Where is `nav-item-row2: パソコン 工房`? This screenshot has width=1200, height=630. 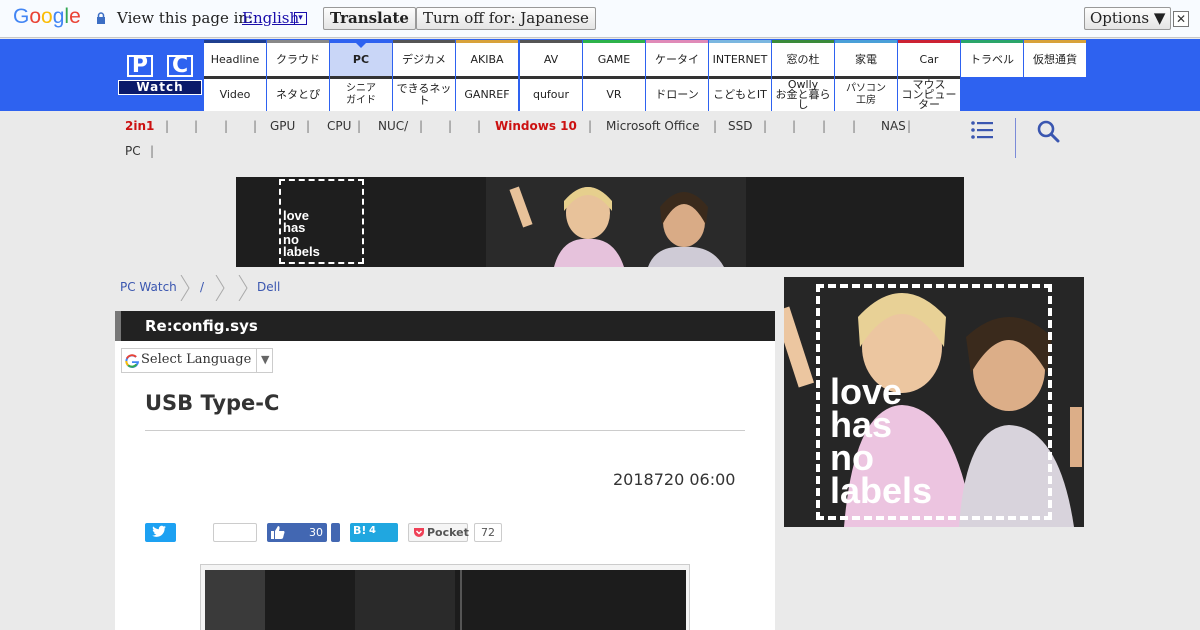
nav-item-row2: パソコン 工房 is located at coordinates (866, 95).